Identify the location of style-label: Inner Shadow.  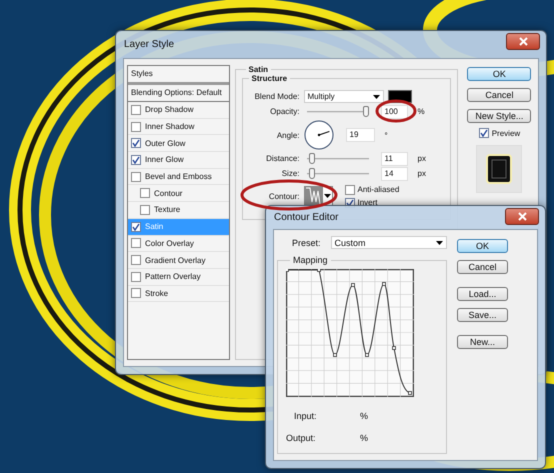
(169, 127).